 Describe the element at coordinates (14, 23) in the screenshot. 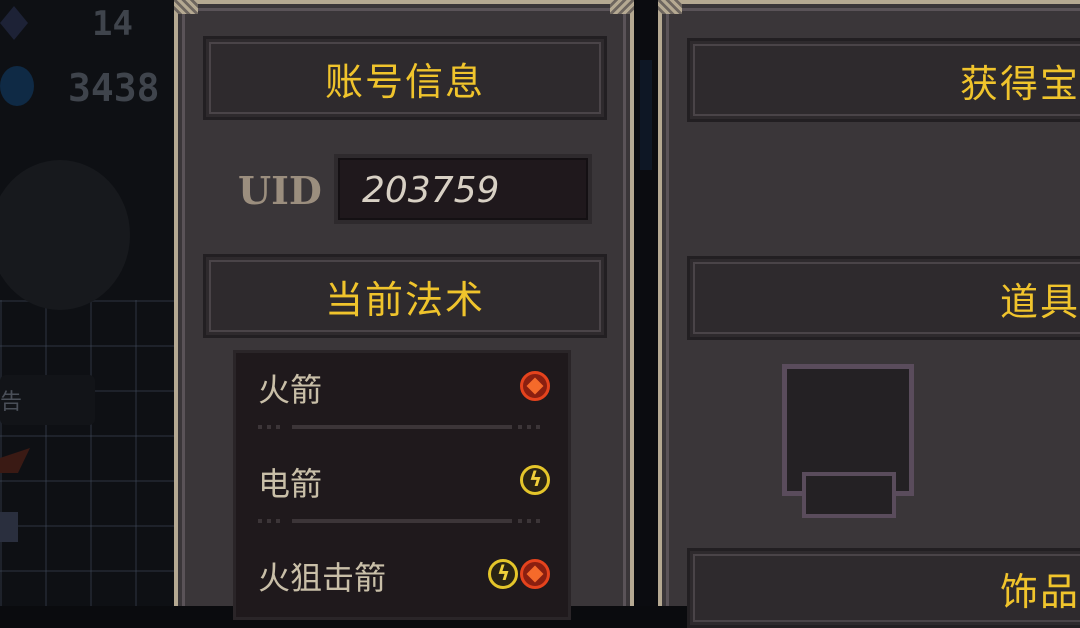

I see `crystal-icon` at that location.